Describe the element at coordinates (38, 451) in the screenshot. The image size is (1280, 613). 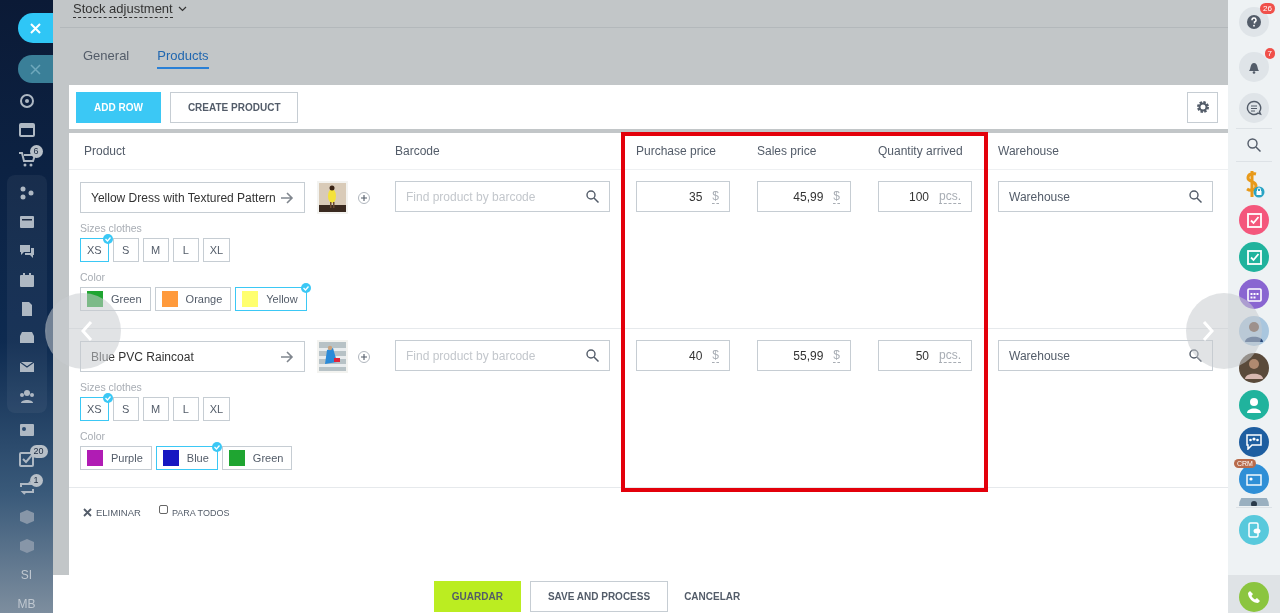
I see `count-badge: 20` at that location.